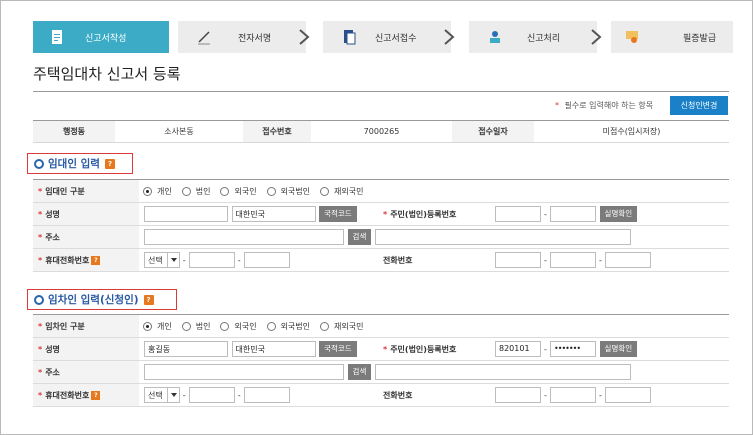 The height and width of the screenshot is (435, 753). What do you see at coordinates (39, 163) in the screenshot?
I see `circle-bullet-icon` at bounding box center [39, 163].